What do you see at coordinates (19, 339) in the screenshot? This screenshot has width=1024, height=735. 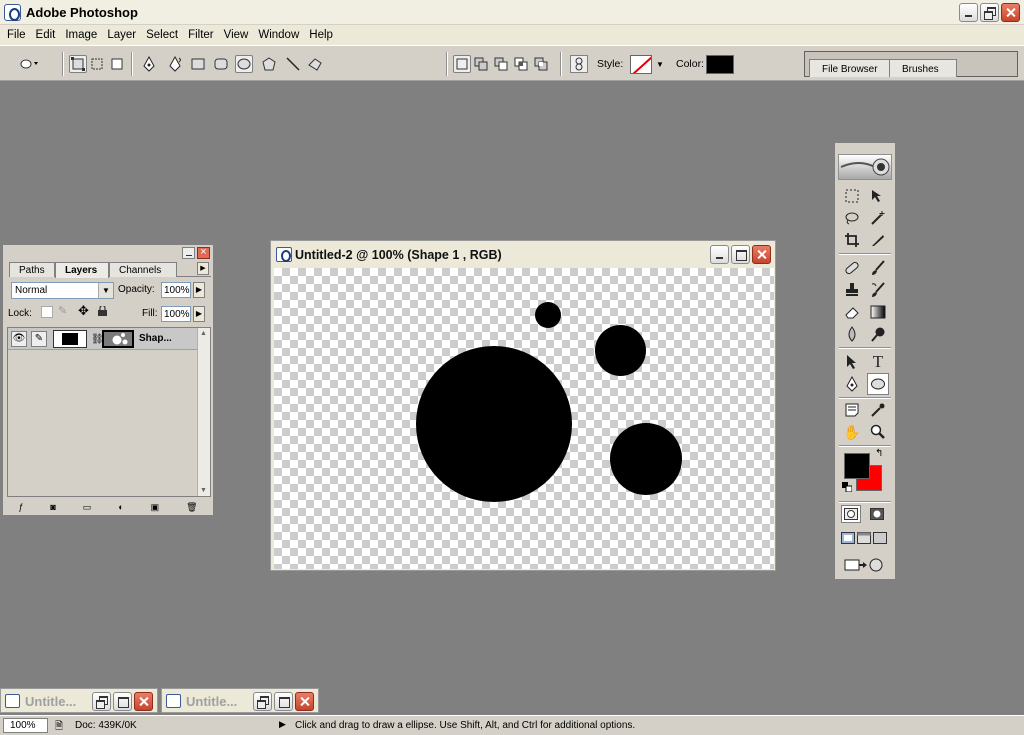 I see `eye-icon: 👁` at bounding box center [19, 339].